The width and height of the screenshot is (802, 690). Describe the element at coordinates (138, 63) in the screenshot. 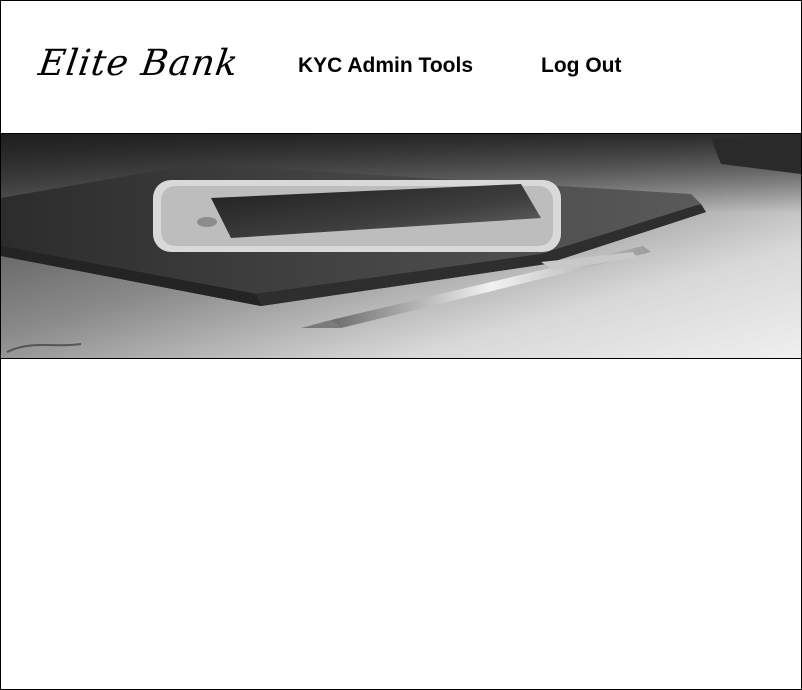

I see `brand-logo: Elite Bank` at that location.